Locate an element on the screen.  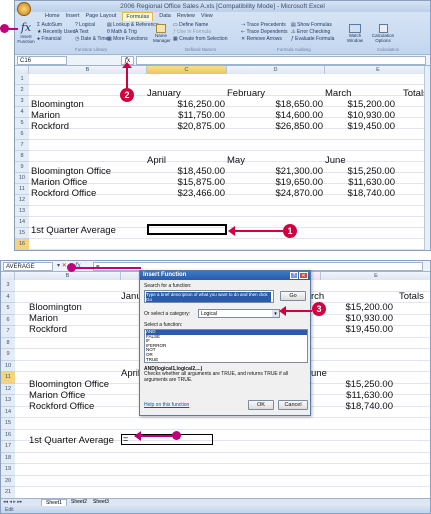
search-label: Search for a function: is located at coordinates (168, 286).